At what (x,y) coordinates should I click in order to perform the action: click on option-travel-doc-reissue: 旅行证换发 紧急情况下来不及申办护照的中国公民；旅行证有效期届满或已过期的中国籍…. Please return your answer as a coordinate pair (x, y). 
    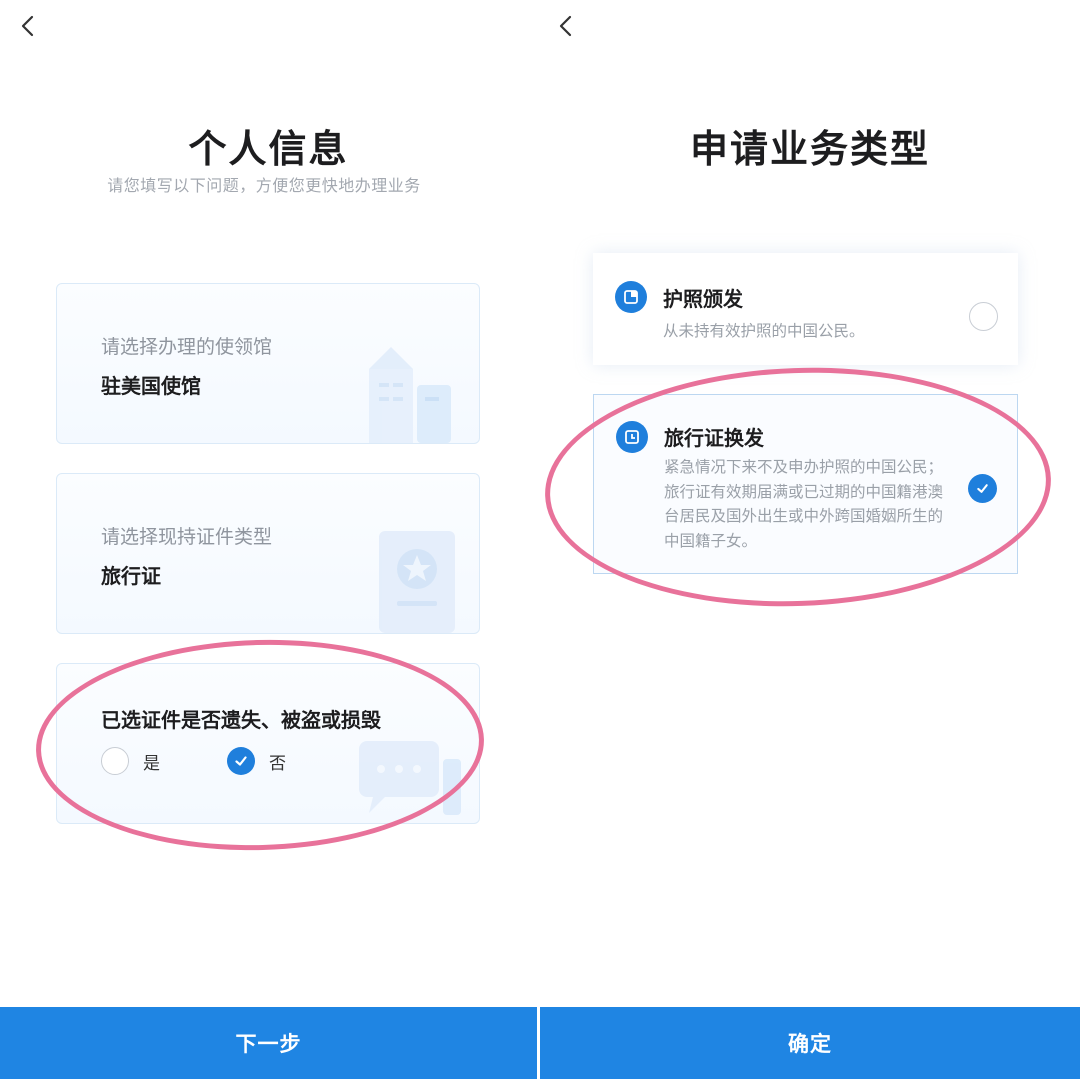
    Looking at the image, I should click on (805, 484).